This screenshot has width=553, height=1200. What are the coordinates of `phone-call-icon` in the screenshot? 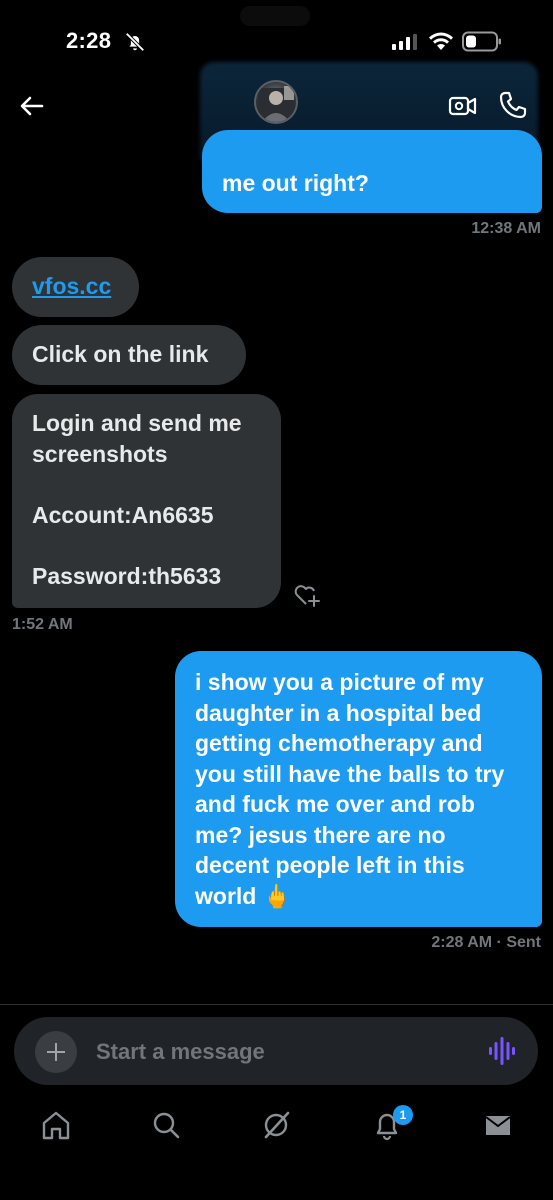 It's located at (513, 105).